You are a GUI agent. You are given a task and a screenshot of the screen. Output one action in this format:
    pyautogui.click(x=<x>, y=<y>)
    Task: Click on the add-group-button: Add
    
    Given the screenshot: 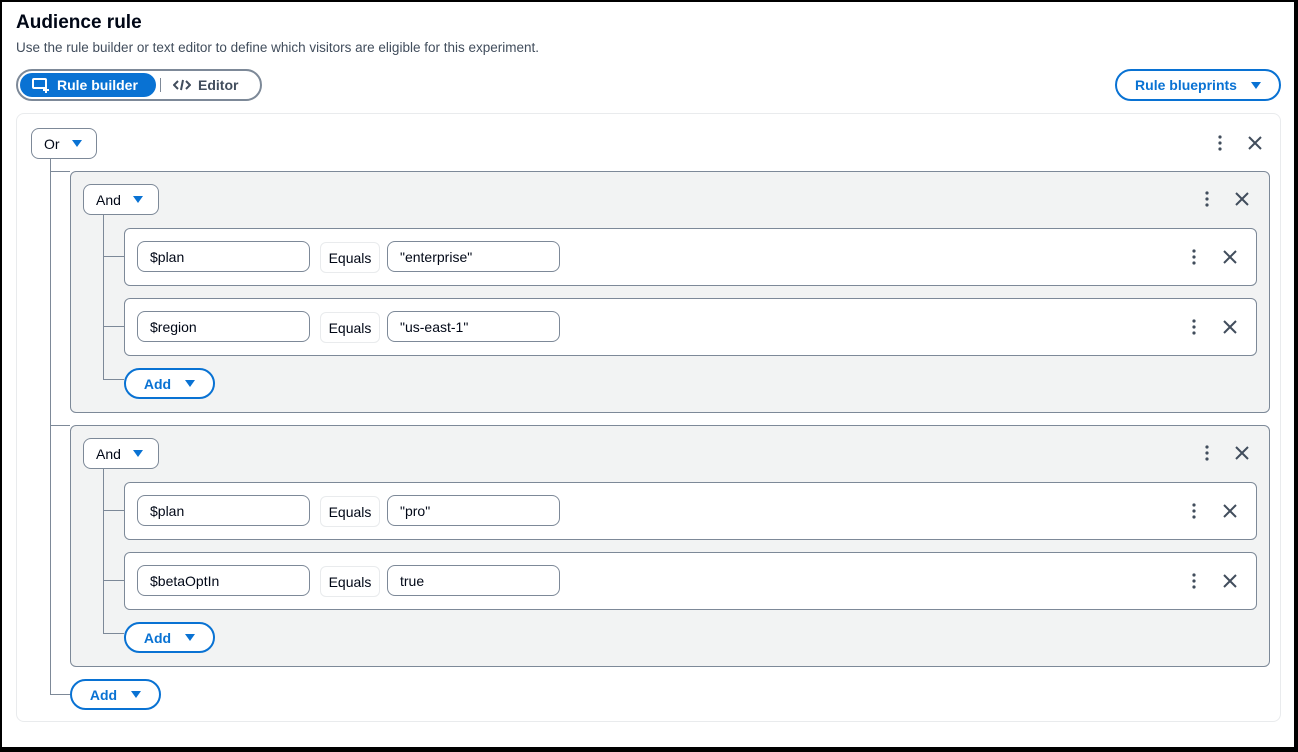 What is the action you would take?
    pyautogui.click(x=115, y=694)
    